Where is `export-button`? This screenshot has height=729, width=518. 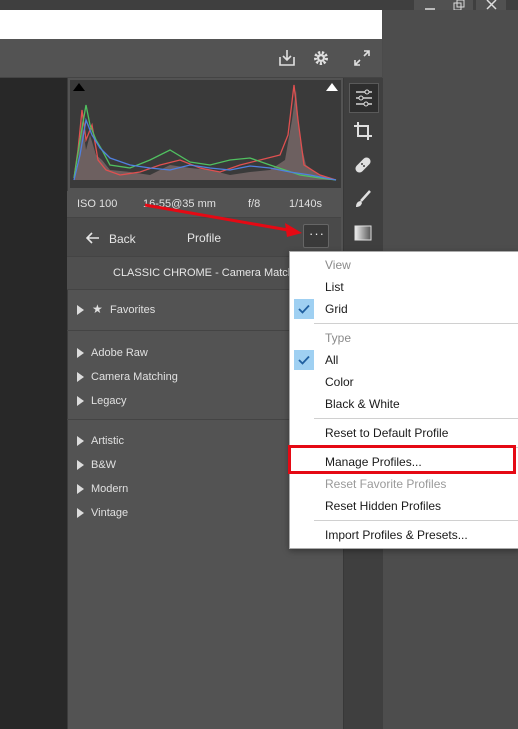
export-button is located at coordinates (287, 58).